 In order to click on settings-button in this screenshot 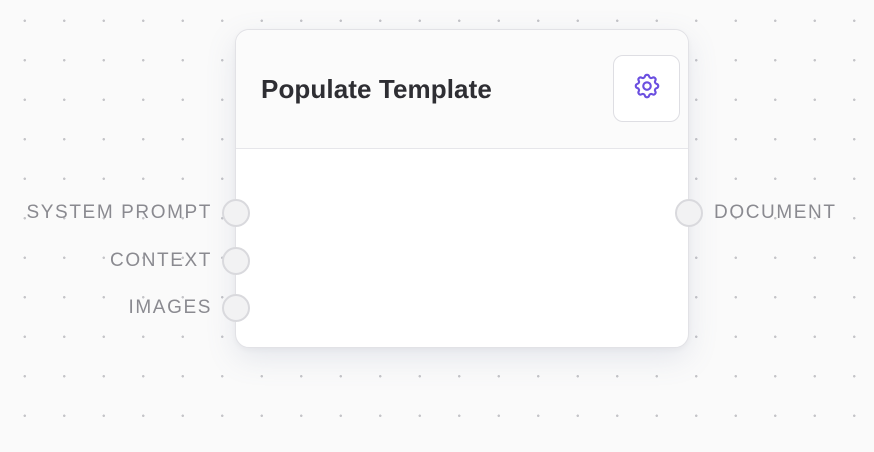, I will do `click(646, 88)`.